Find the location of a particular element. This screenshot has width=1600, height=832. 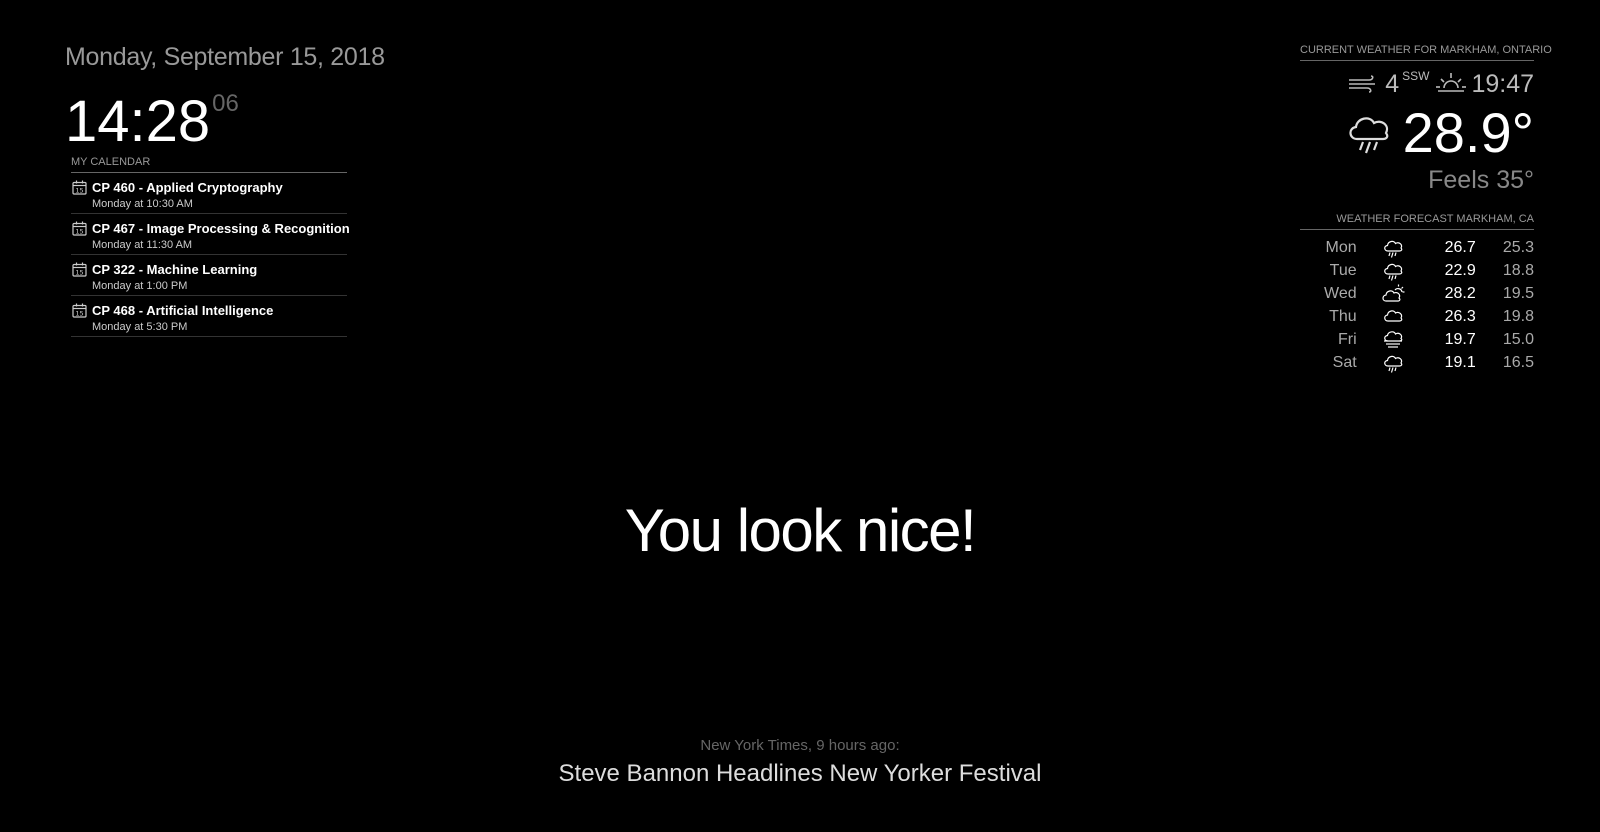

current-time: 14:2806 is located at coordinates (225, 113).